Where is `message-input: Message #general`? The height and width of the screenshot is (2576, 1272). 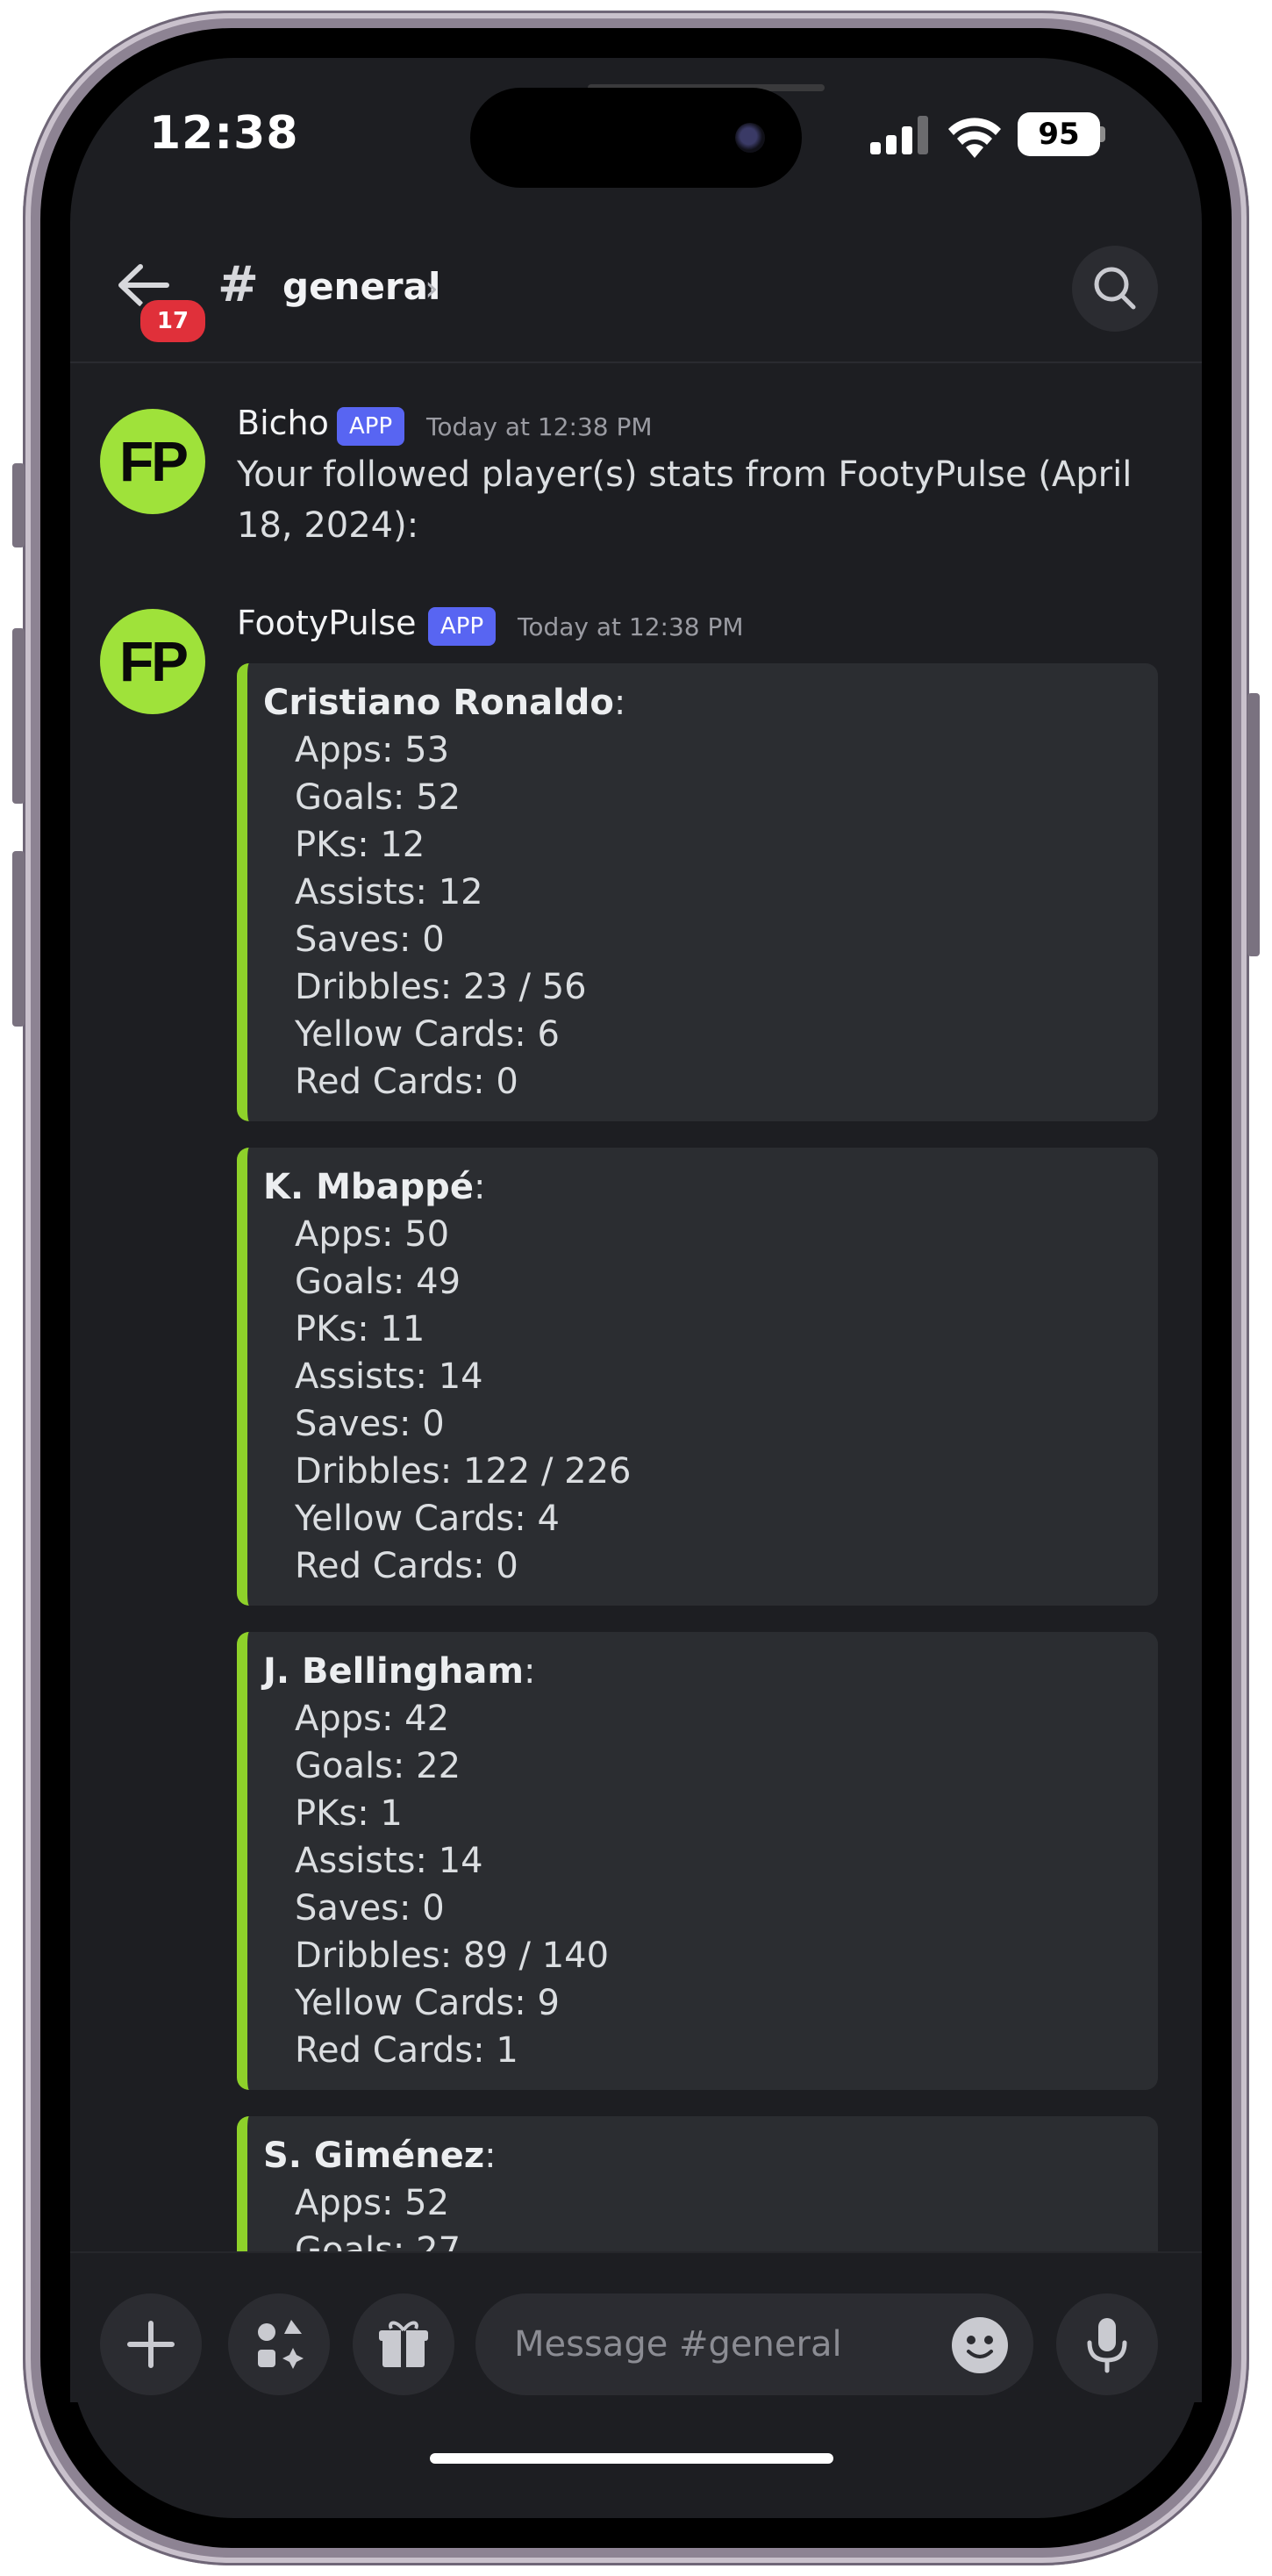 message-input: Message #general is located at coordinates (754, 2344).